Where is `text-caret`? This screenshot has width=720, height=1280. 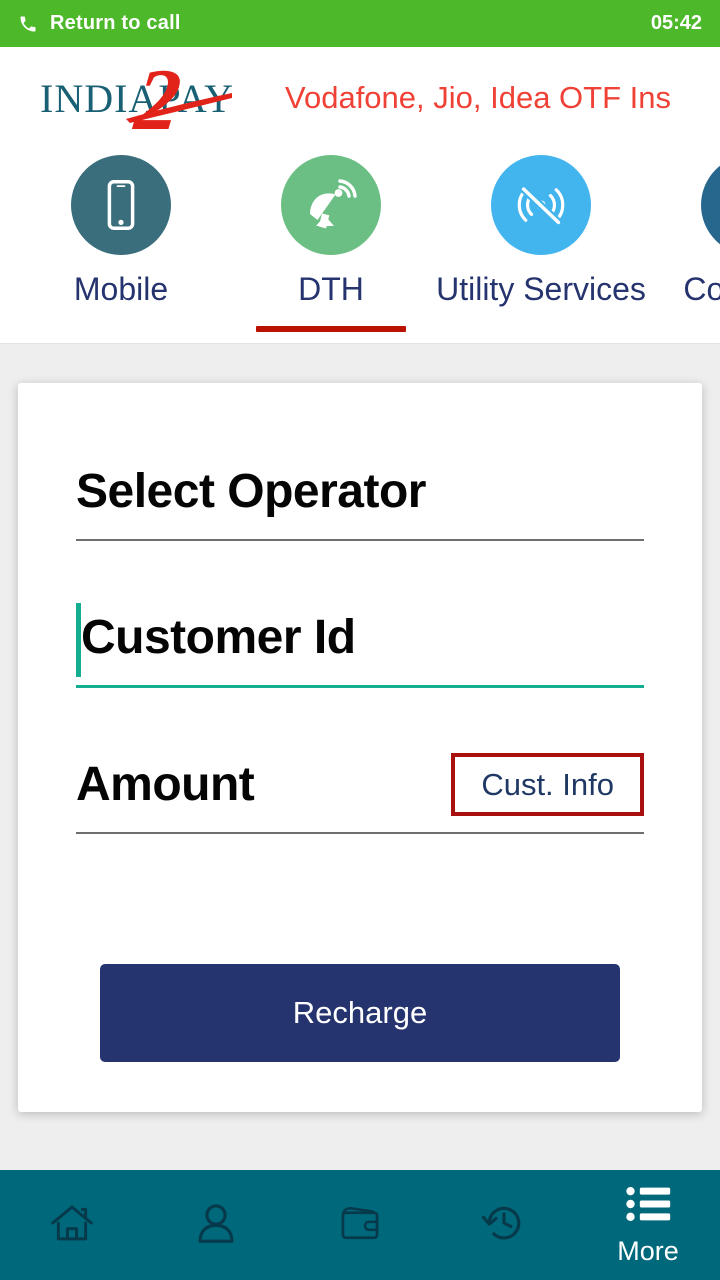
text-caret is located at coordinates (78, 640).